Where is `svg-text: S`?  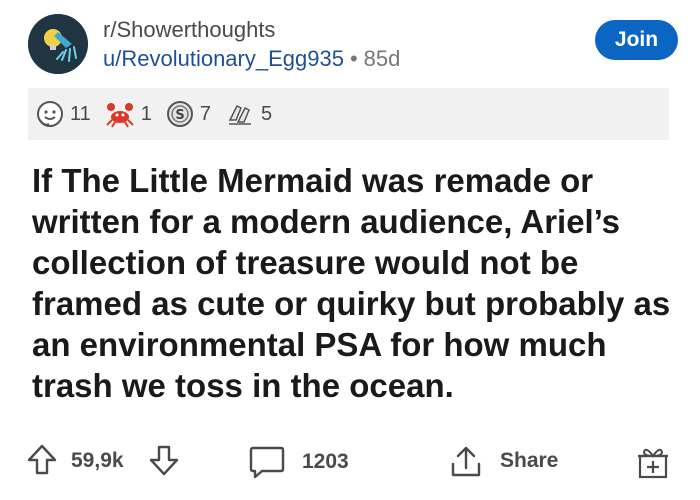 svg-text: S is located at coordinates (179, 115).